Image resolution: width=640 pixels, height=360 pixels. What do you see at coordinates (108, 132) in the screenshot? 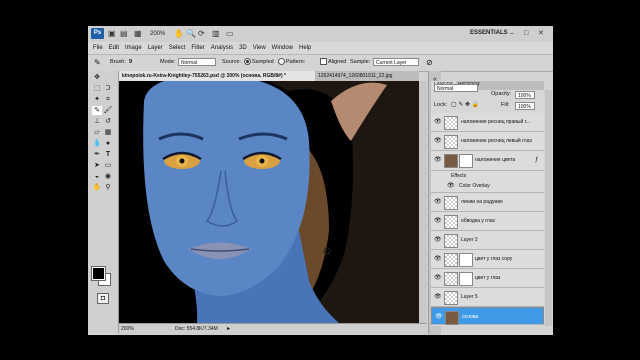
I see `gradient-tool-icon: ▦` at bounding box center [108, 132].